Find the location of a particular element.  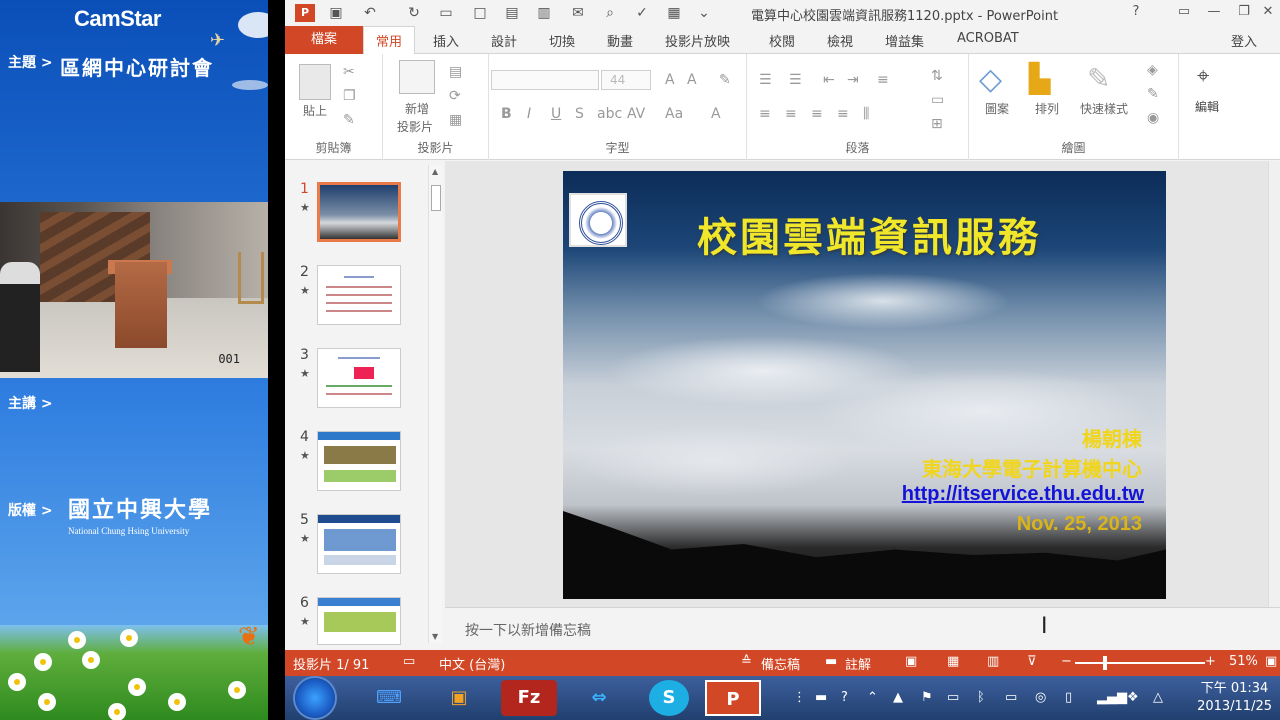

tab-design: 設計 is located at coordinates (504, 40).